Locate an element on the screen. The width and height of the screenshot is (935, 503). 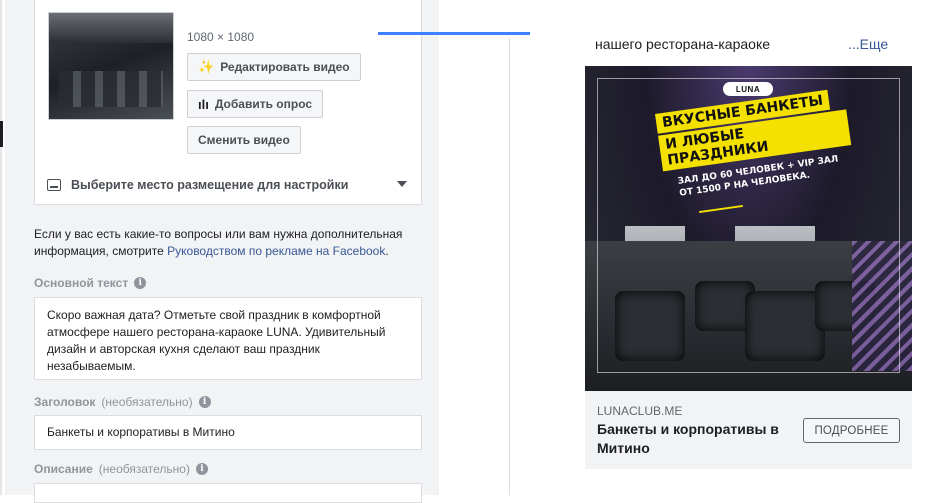
placement-select: Выберите место размещение для настройки is located at coordinates (228, 185).